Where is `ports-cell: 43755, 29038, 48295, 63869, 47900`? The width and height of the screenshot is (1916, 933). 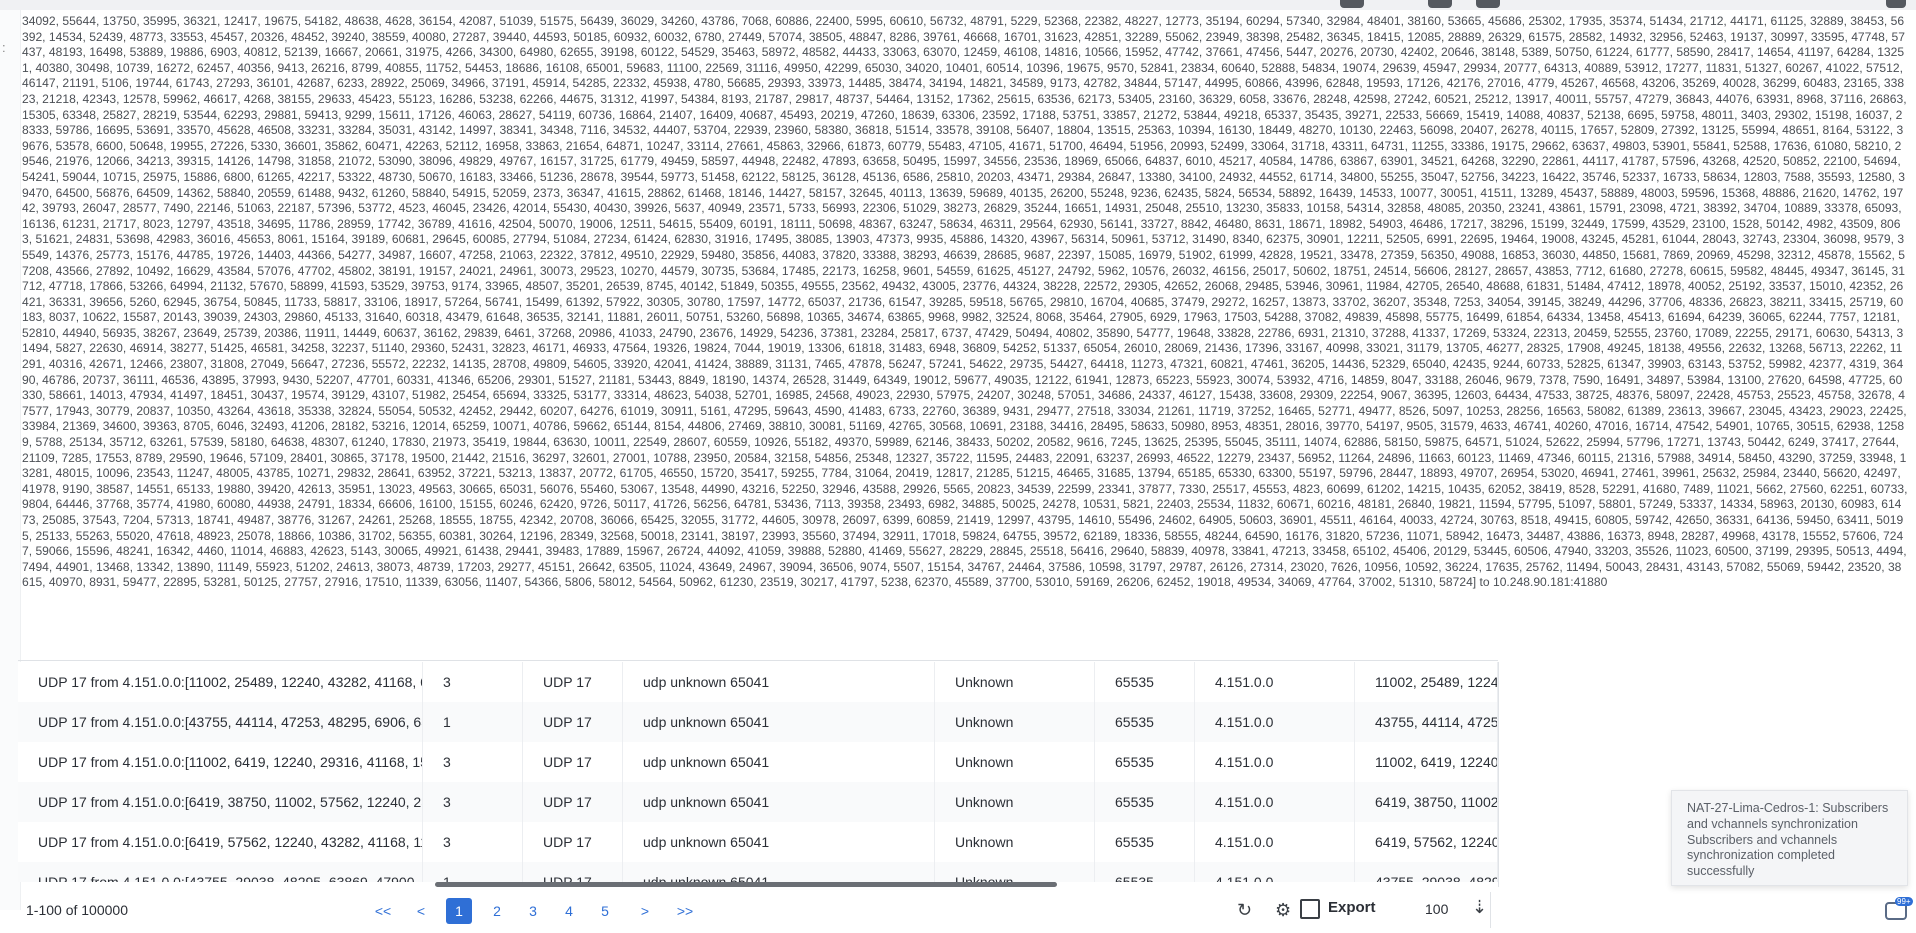
ports-cell: 43755, 29038, 48295, 63869, 47900 is located at coordinates (1426, 872).